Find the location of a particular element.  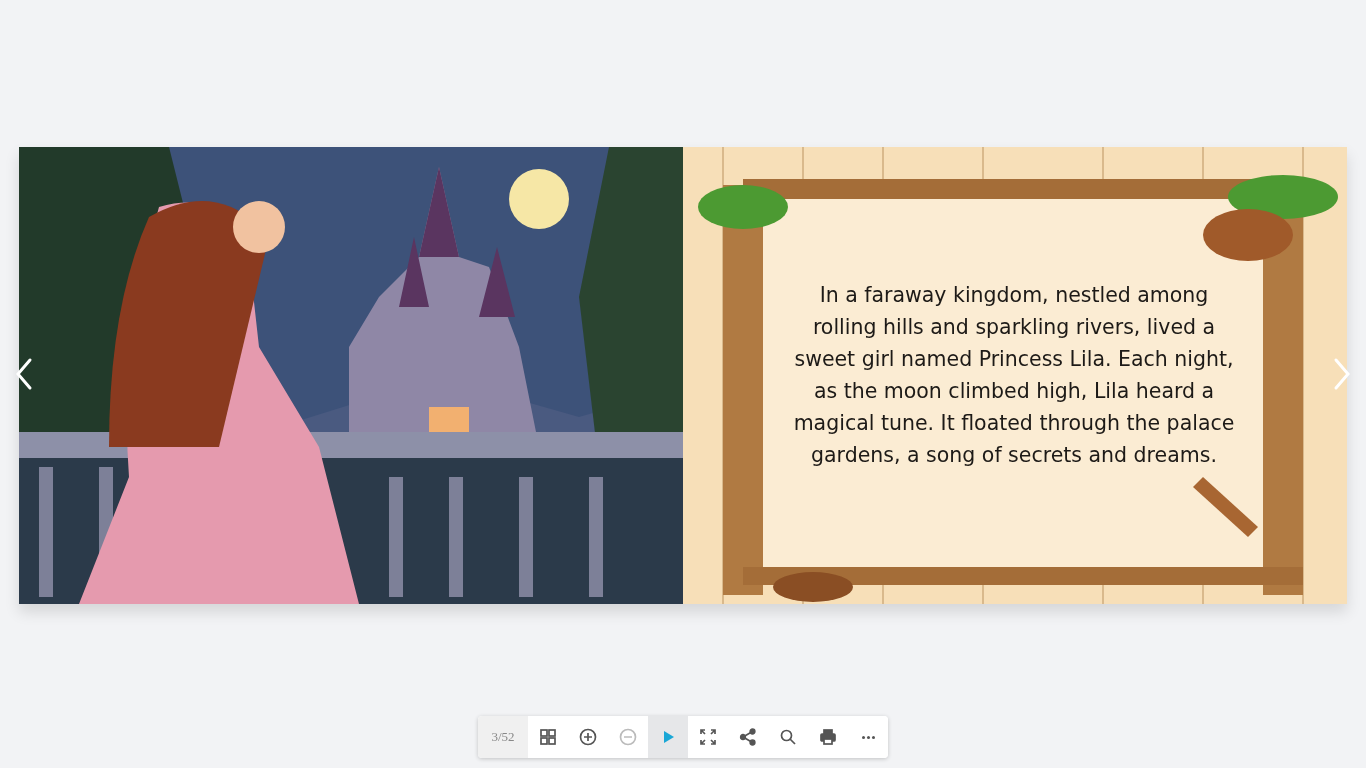

thumbnails-button is located at coordinates (548, 737).